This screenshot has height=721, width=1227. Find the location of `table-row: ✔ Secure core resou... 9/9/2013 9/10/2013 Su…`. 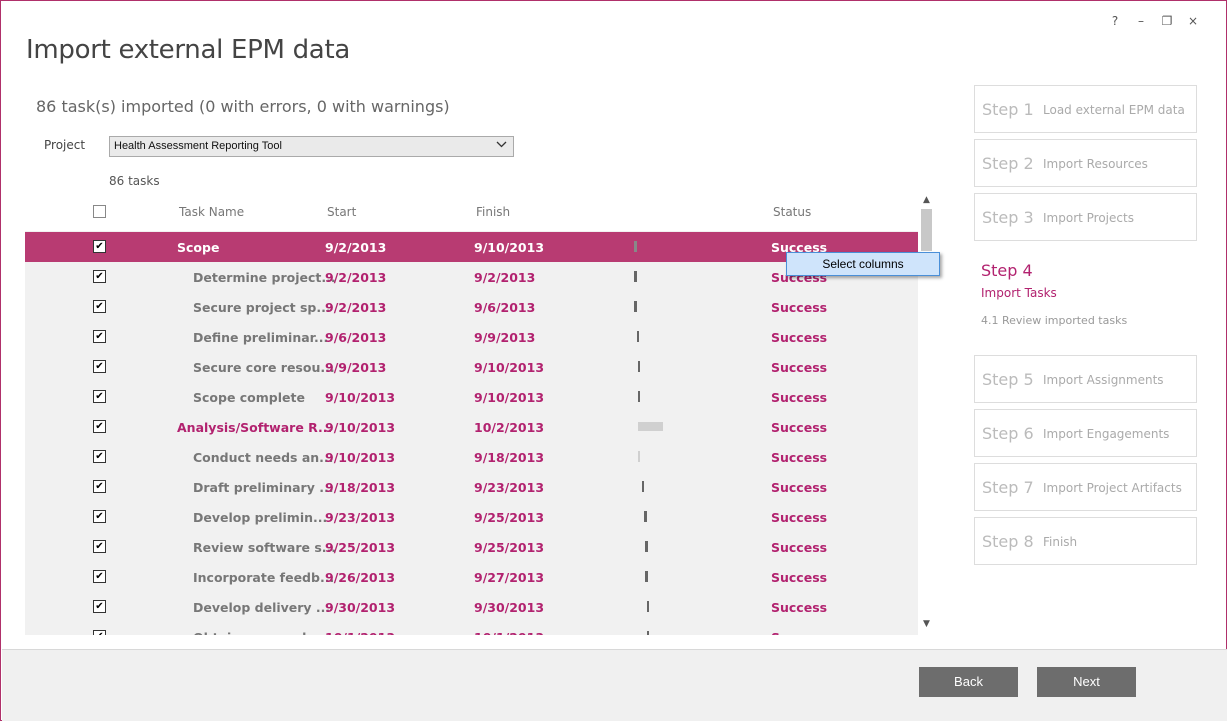

table-row: ✔ Secure core resou... 9/9/2013 9/10/2013 Su… is located at coordinates (471, 367).